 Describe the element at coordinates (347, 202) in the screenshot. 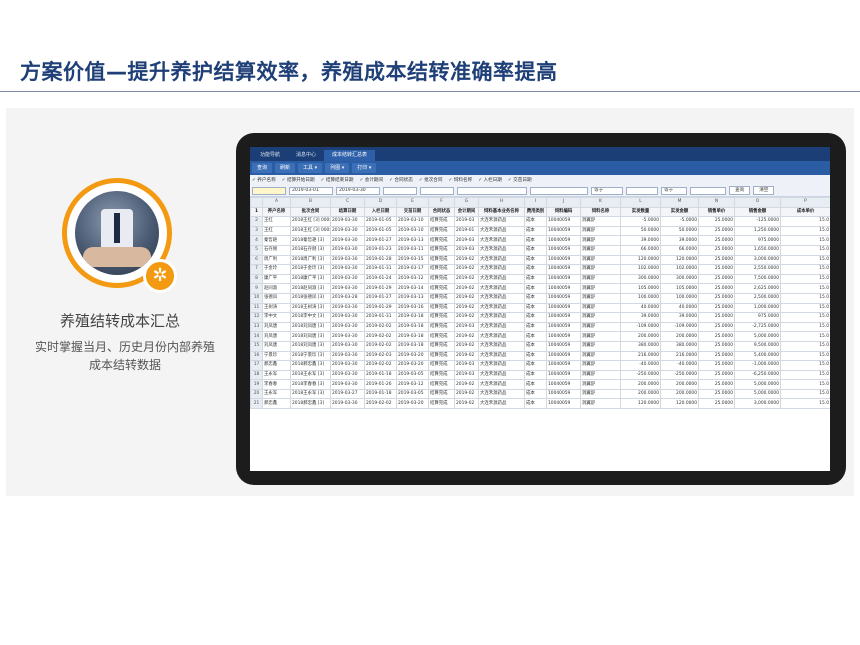

I see `table-cell: C` at that location.